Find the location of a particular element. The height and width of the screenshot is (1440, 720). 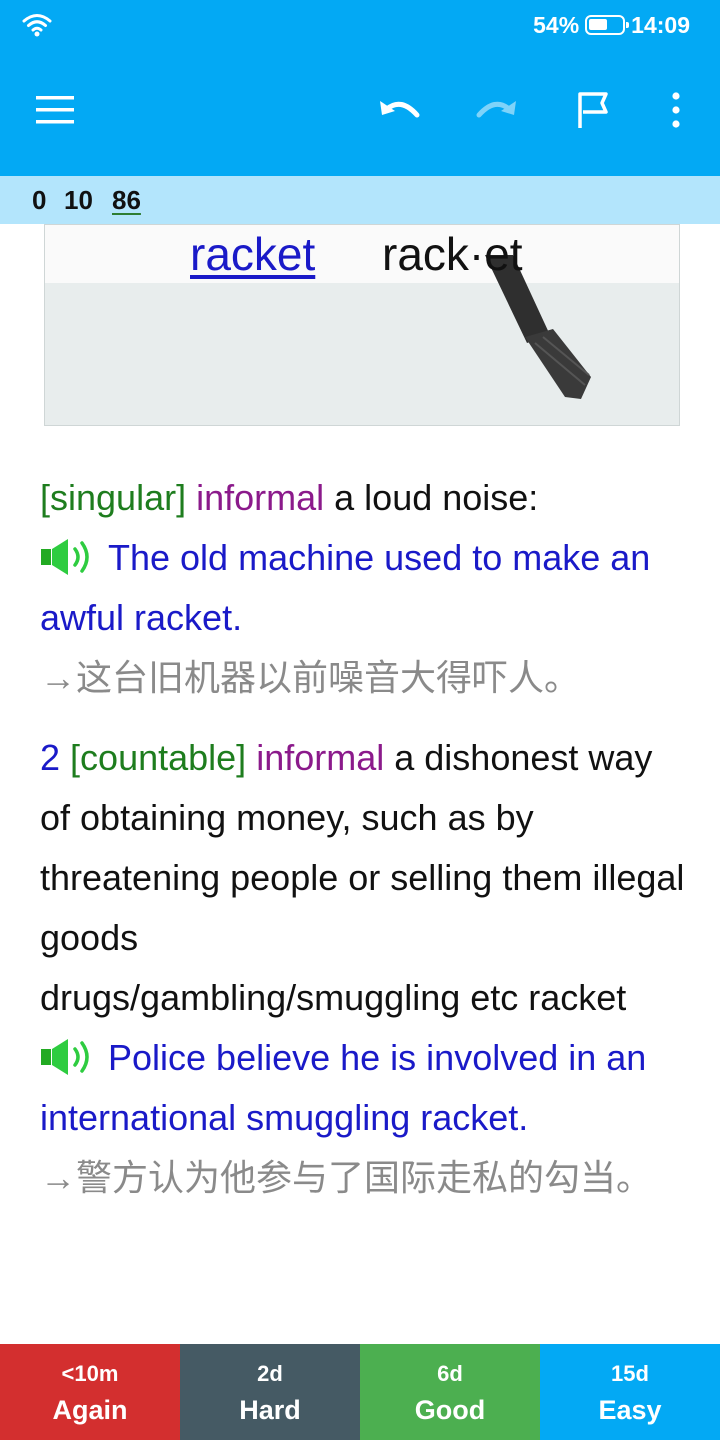

easy-button: 15d Easy is located at coordinates (630, 1392).